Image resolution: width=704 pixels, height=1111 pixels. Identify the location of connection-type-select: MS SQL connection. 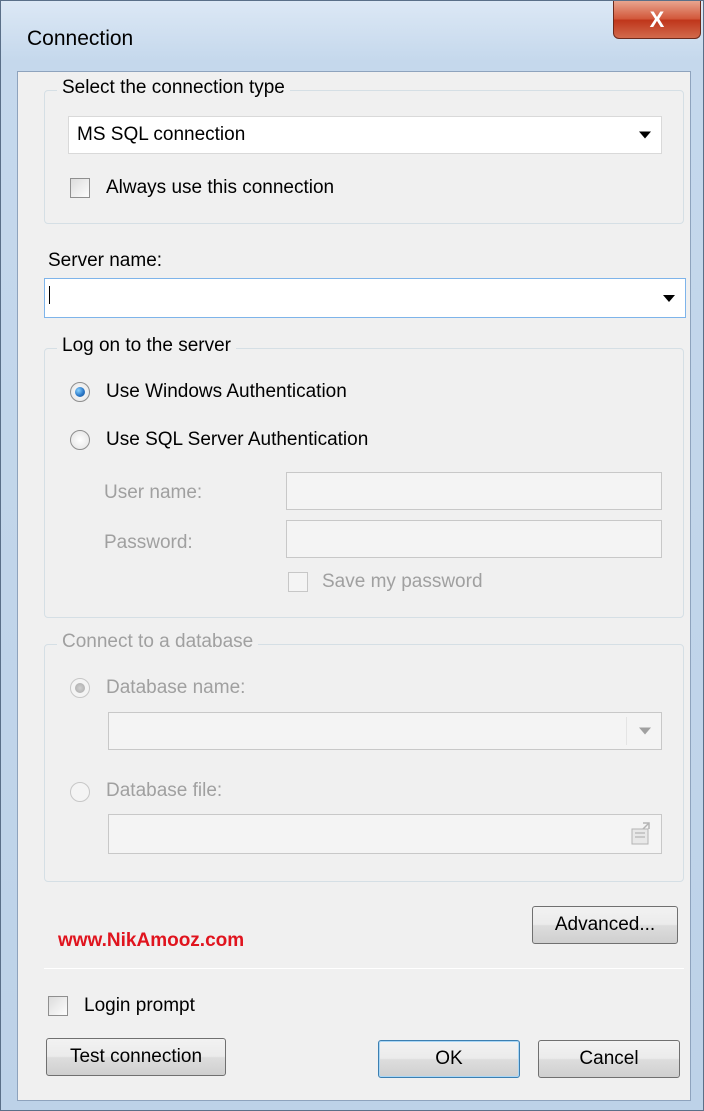
(365, 135).